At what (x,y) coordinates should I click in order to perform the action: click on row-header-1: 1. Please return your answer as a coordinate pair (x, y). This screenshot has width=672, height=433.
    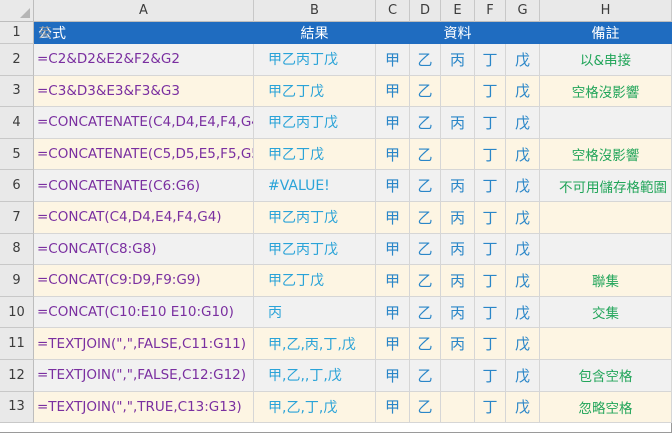
    Looking at the image, I should click on (17, 33).